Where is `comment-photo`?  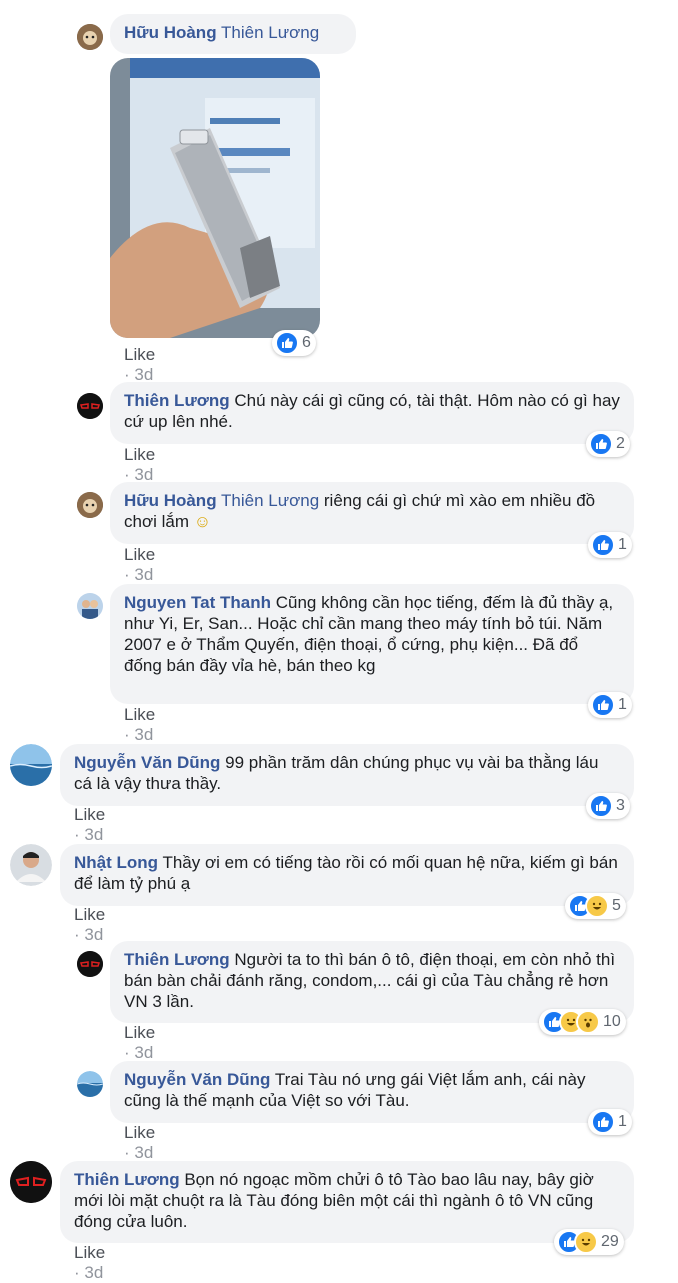
comment-photo is located at coordinates (215, 198).